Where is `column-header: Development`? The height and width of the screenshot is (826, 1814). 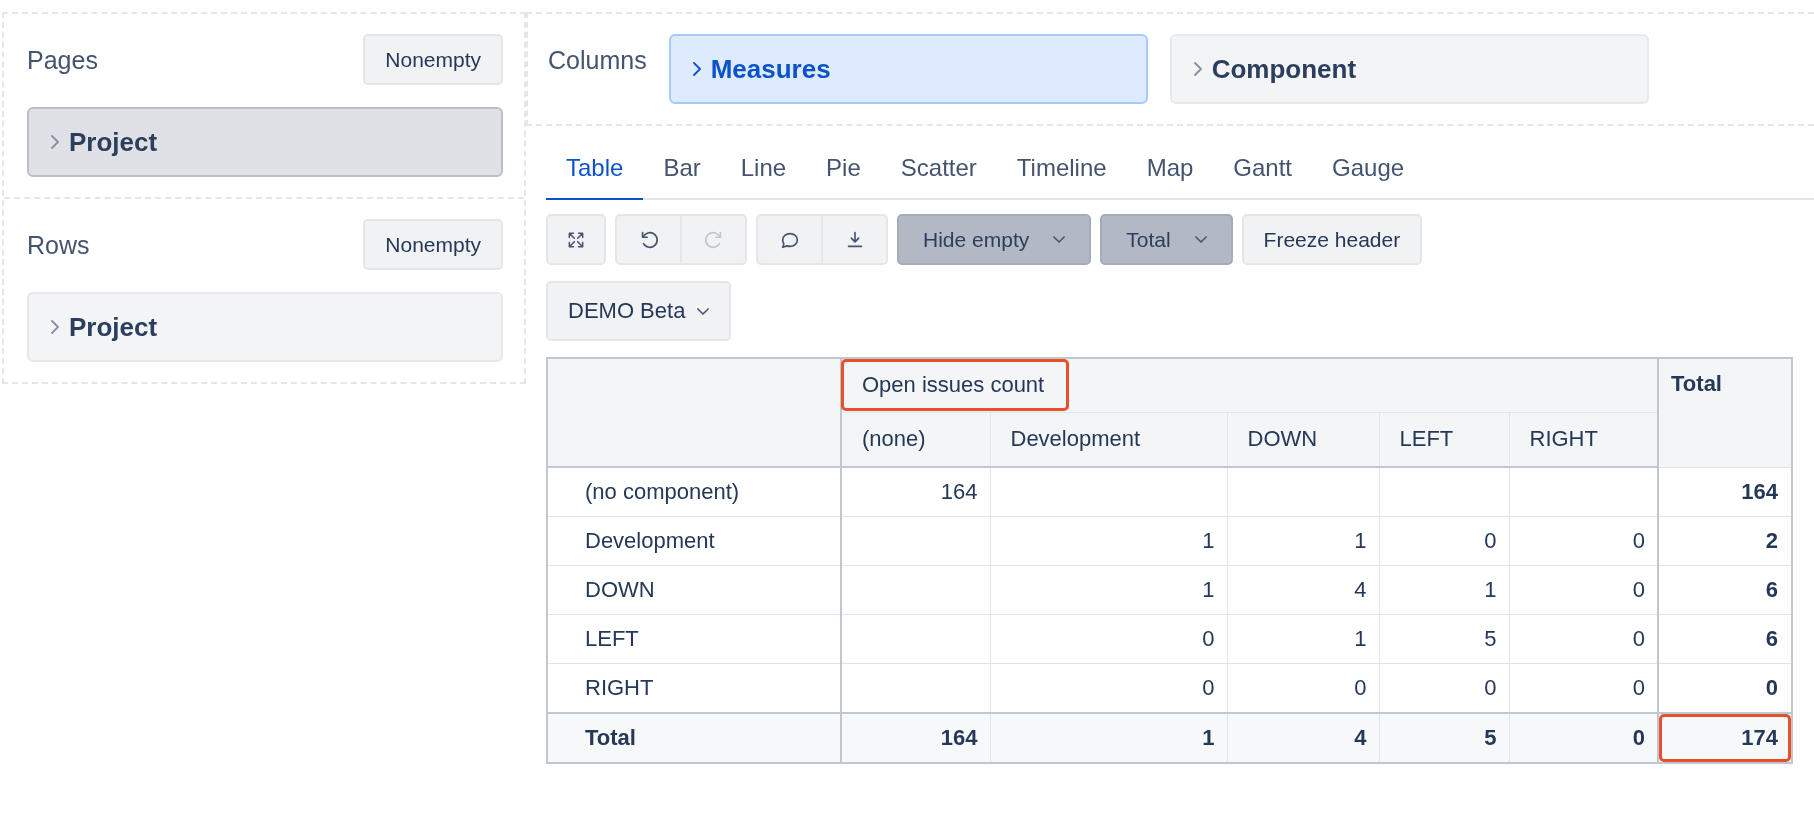 column-header: Development is located at coordinates (1108, 439).